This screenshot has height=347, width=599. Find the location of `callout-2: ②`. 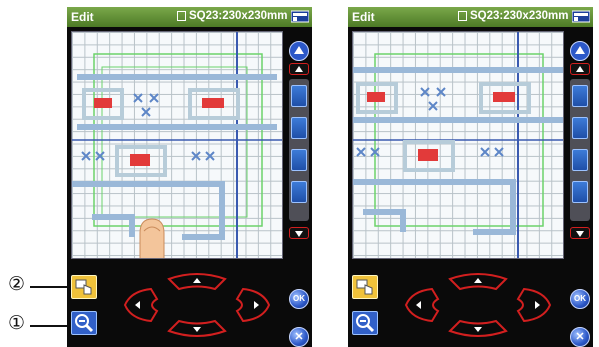

callout-2: ② is located at coordinates (17, 284).